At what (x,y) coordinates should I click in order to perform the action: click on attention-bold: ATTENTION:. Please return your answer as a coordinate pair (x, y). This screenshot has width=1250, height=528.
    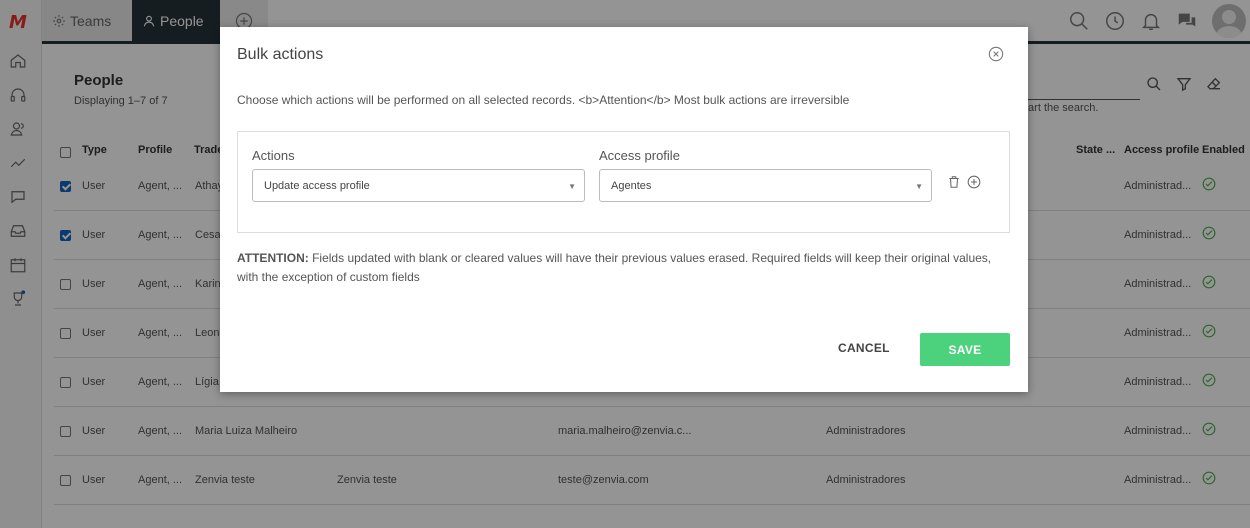
    Looking at the image, I should click on (273, 258).